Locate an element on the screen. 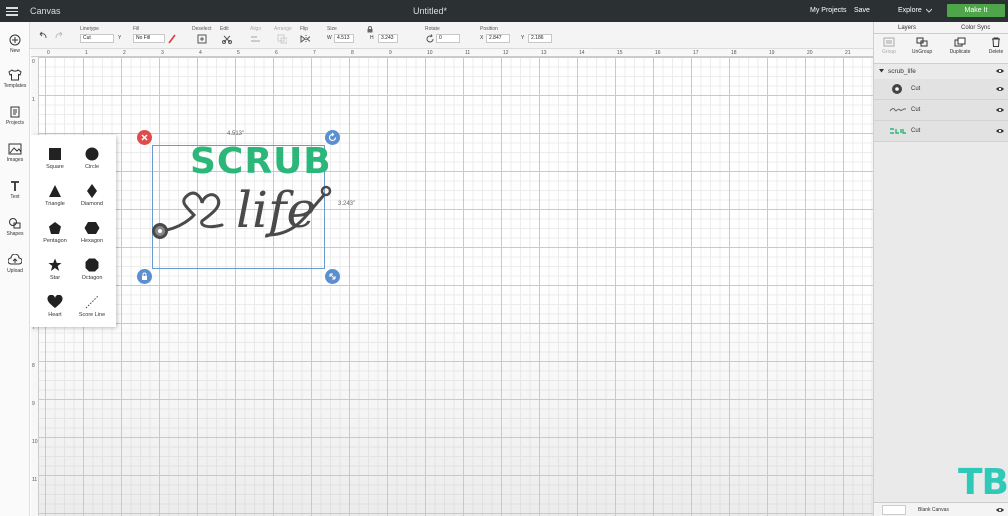 The image size is (1008, 516). horizontal-ruler: 0 1 2 3 4 5 6 7 8 9 10 11 12 13 14 15 16 17 18 19 20 21 is located at coordinates (452, 53).